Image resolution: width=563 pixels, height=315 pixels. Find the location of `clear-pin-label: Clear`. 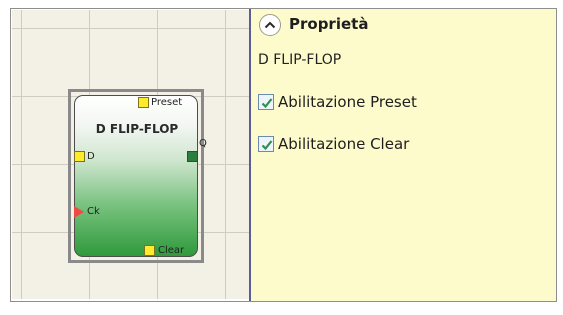

clear-pin-label: Clear is located at coordinates (171, 250).